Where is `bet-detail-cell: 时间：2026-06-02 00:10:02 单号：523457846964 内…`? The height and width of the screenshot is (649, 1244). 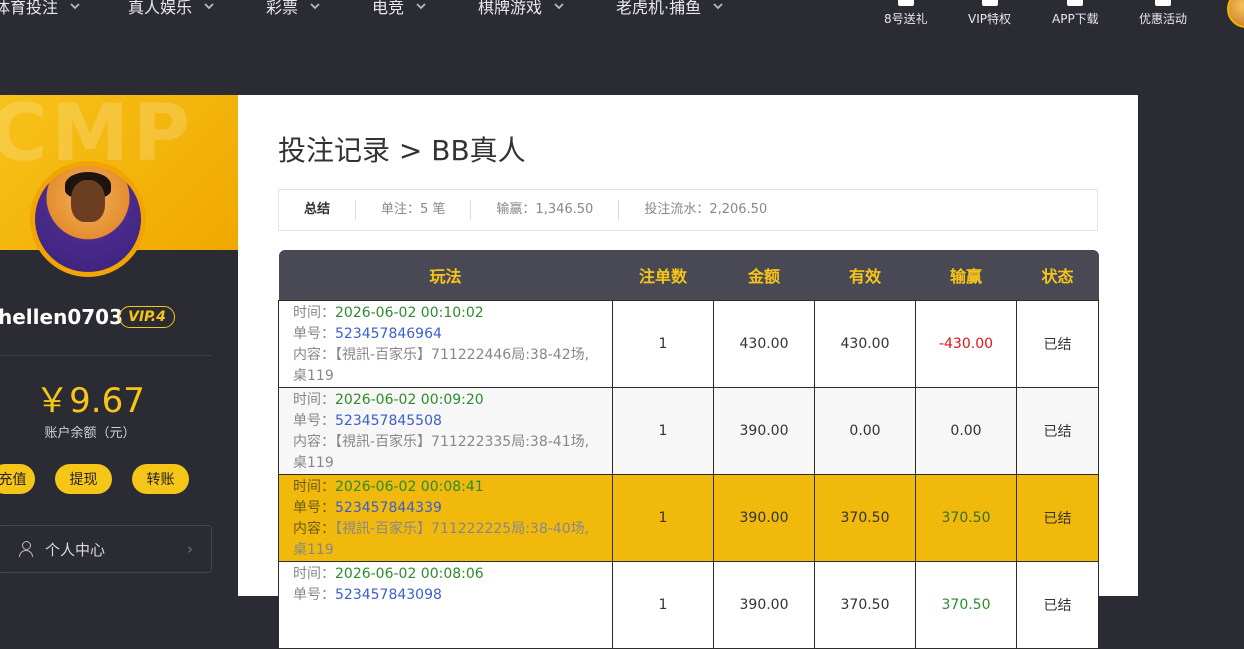 bet-detail-cell: 时间：2026-06-02 00:10:02 单号：523457846964 内… is located at coordinates (445, 344).